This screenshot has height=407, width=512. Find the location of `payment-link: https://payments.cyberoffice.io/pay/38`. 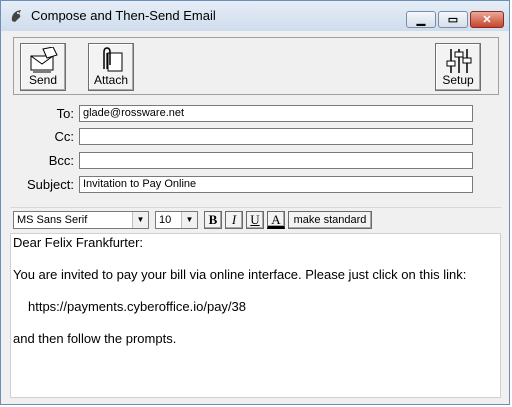

payment-link: https://payments.cyberoffice.io/pay/38 is located at coordinates (137, 306).